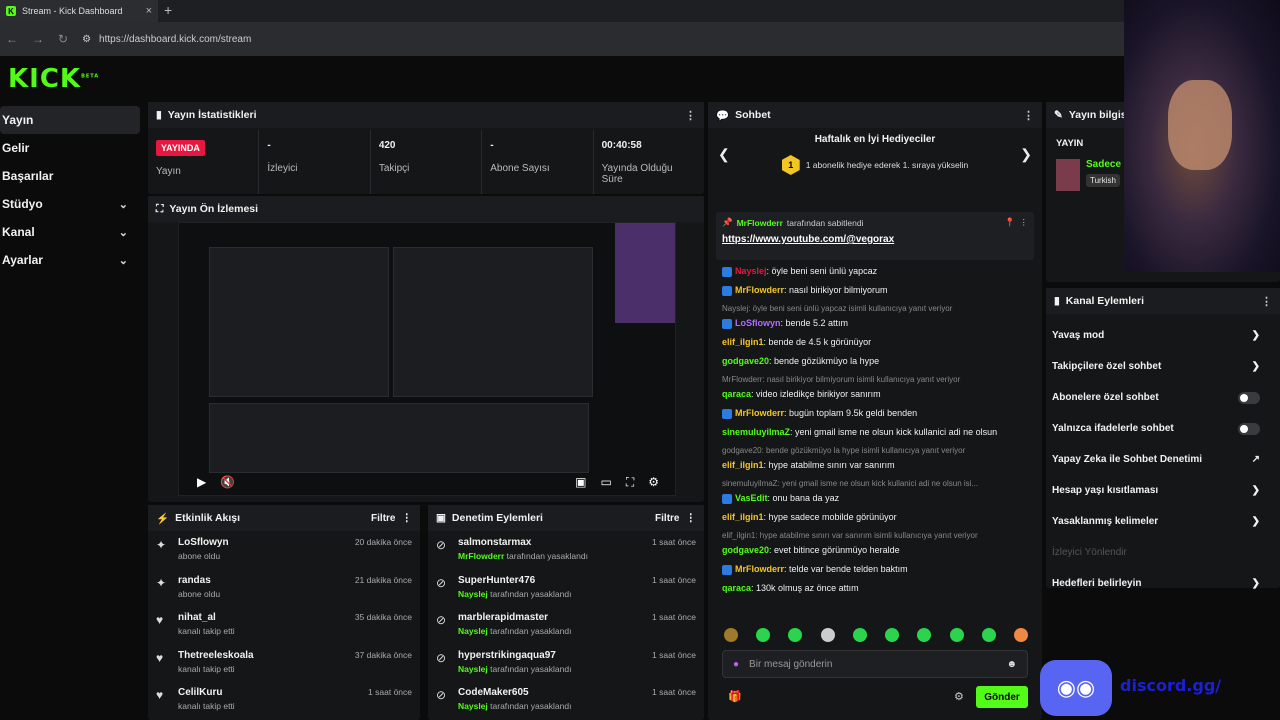 The height and width of the screenshot is (720, 1280). Describe the element at coordinates (1163, 397) in the screenshot. I see `channel-action-item: Abonelere özel sohbet` at that location.